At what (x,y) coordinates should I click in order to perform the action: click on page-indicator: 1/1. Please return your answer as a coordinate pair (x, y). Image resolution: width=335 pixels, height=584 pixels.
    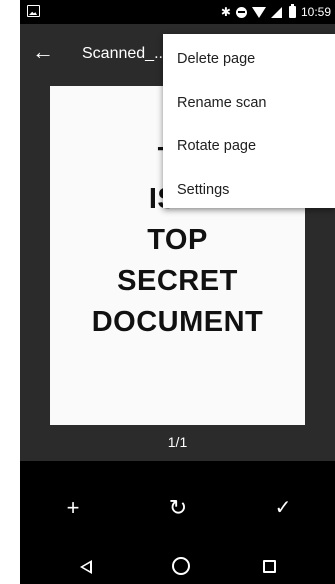
    Looking at the image, I should click on (177, 442).